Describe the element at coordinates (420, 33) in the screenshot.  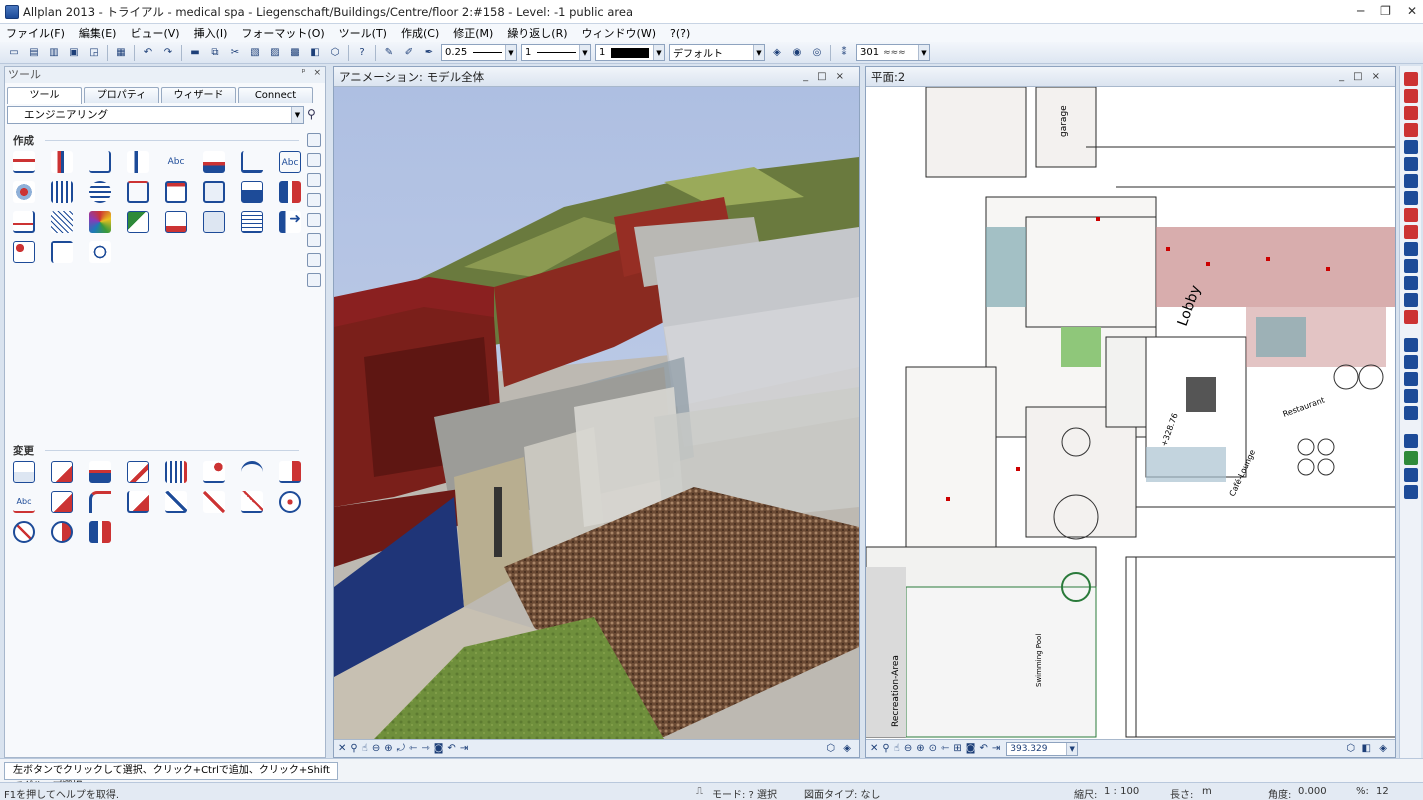
I see `menu-create: 作成(C)` at that location.